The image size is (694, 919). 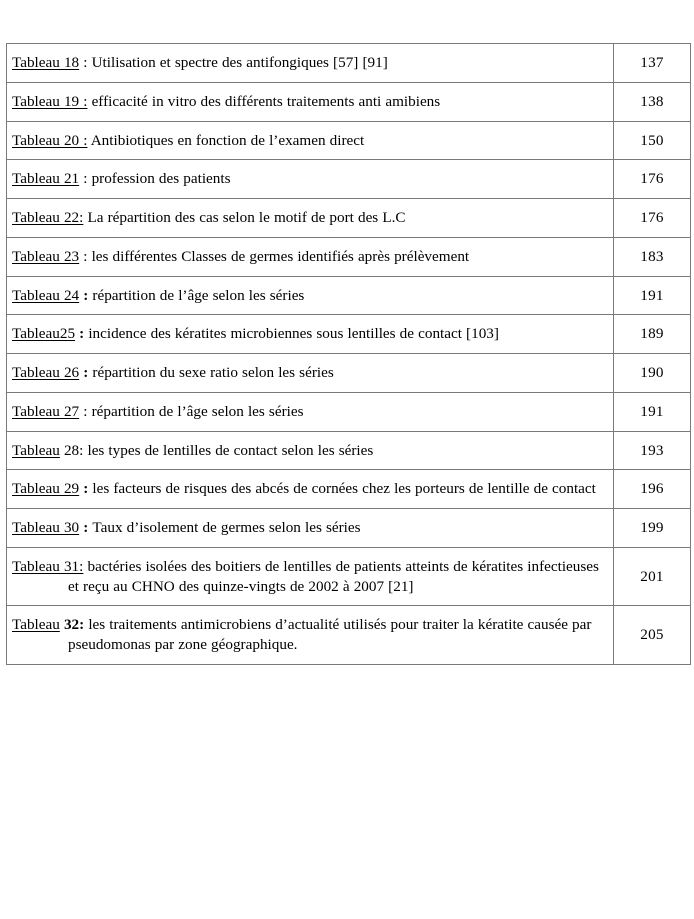 I want to click on table-page-number: 137, so click(x=652, y=63).